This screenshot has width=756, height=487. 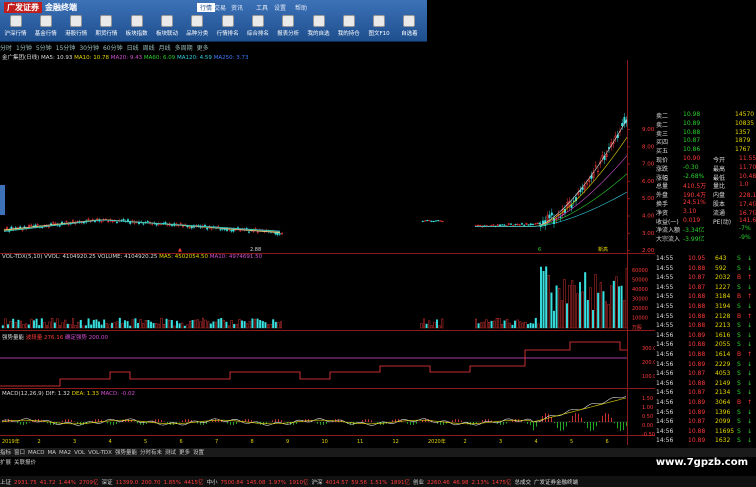 What do you see at coordinates (6, 48) in the screenshot?
I see `period-0: 分时` at bounding box center [6, 48].